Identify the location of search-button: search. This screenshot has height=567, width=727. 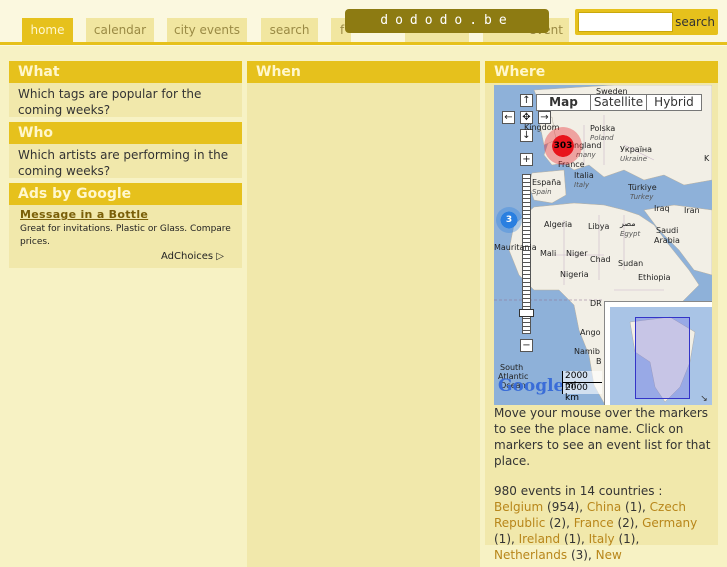
(695, 22).